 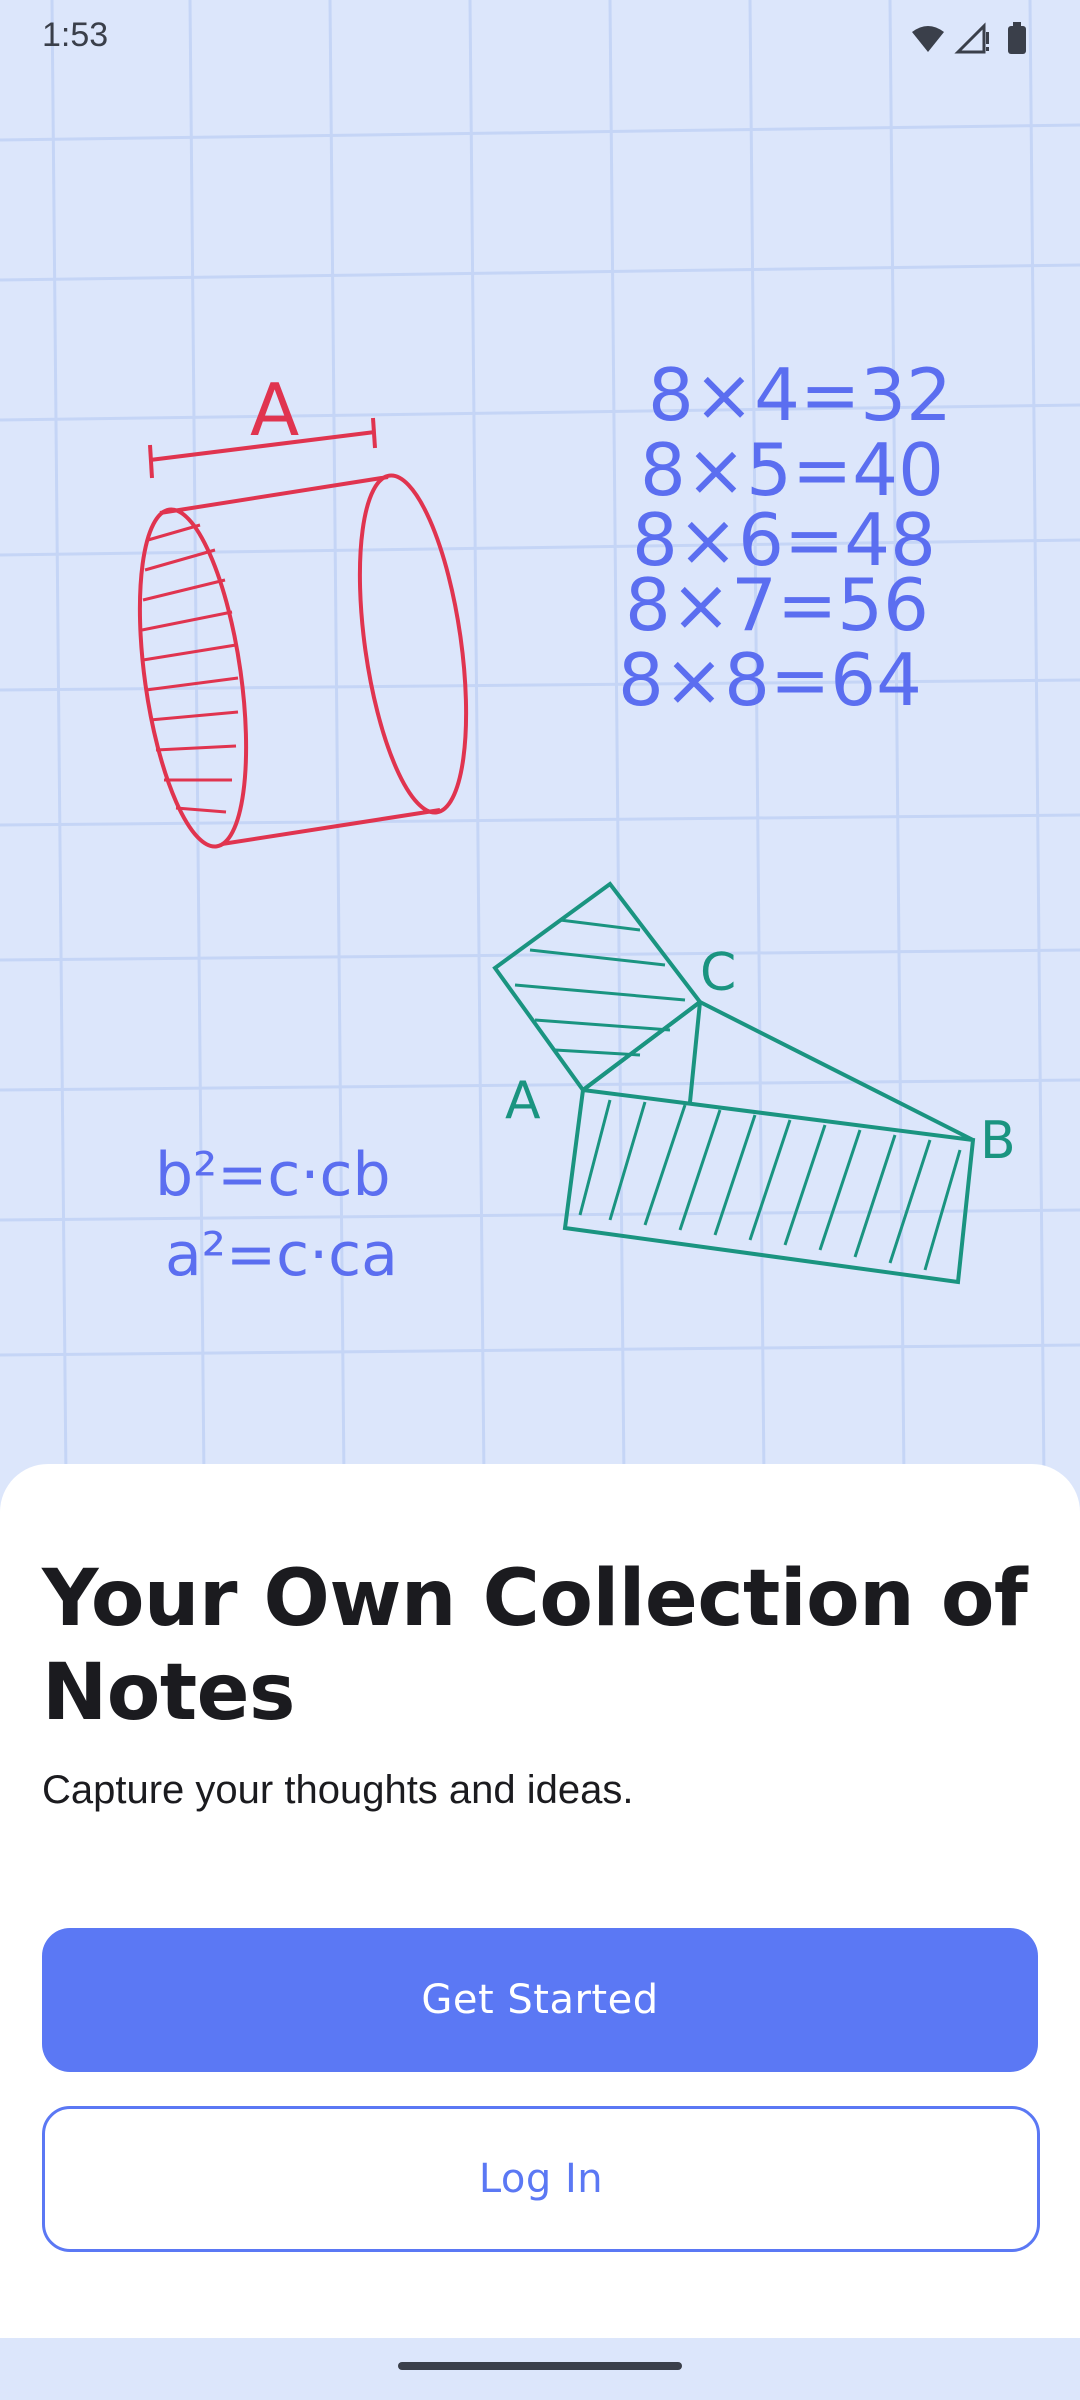 What do you see at coordinates (971, 38) in the screenshot?
I see `cellular-signal-icon` at bounding box center [971, 38].